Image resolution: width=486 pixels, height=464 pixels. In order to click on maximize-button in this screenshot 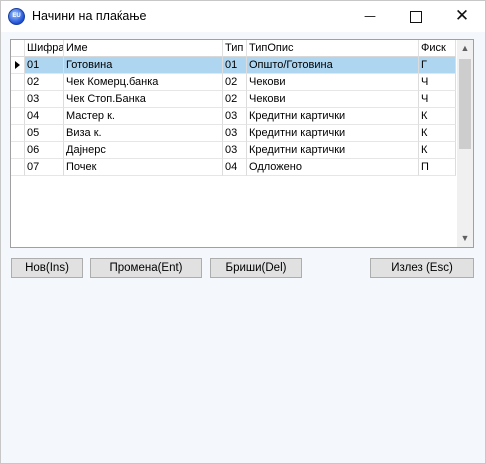, I will do `click(416, 16)`.